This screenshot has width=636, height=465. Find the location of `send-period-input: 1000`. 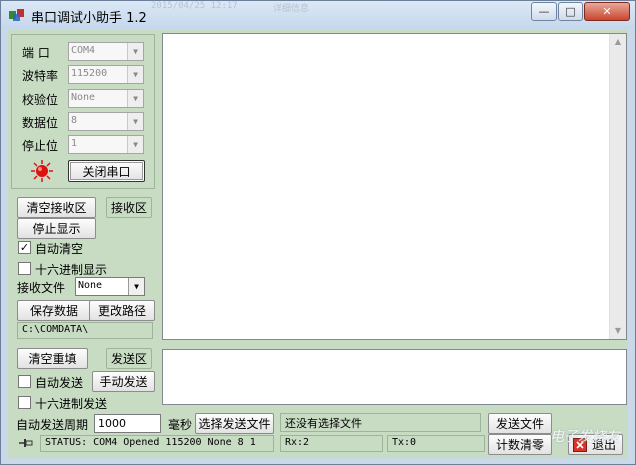

send-period-input: 1000 is located at coordinates (127, 423).